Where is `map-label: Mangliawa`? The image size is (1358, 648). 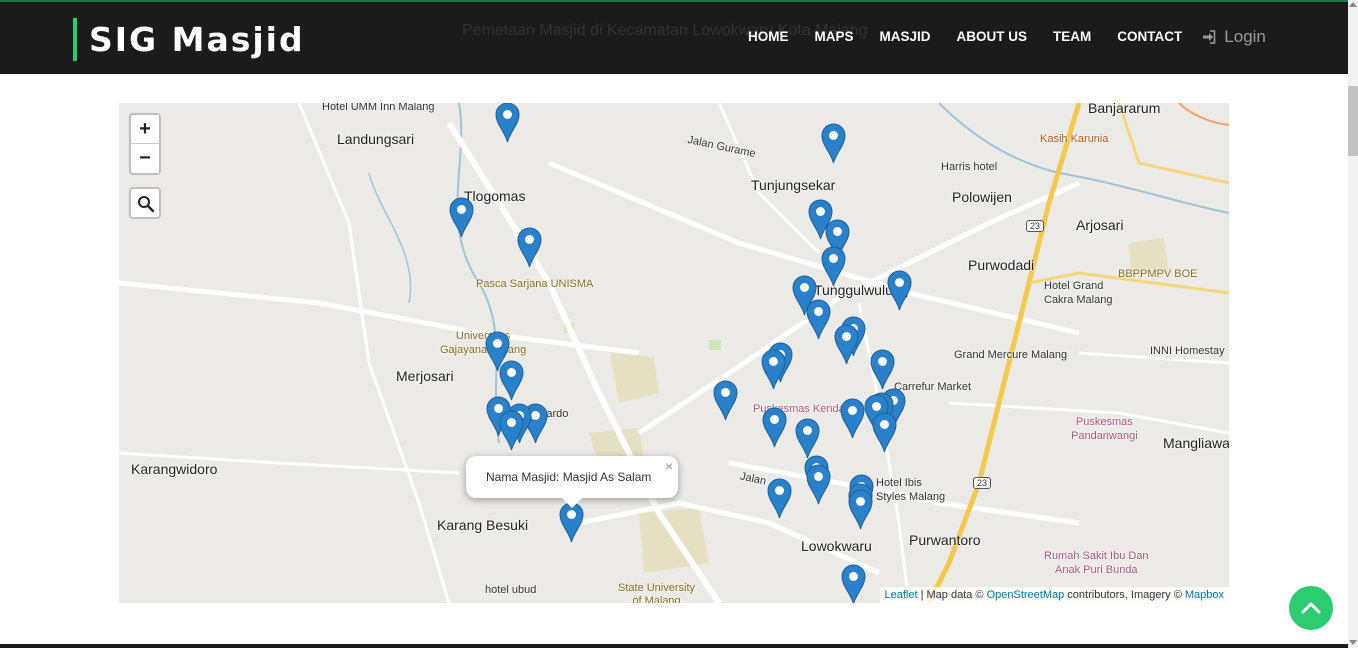 map-label: Mangliawa is located at coordinates (1196, 443).